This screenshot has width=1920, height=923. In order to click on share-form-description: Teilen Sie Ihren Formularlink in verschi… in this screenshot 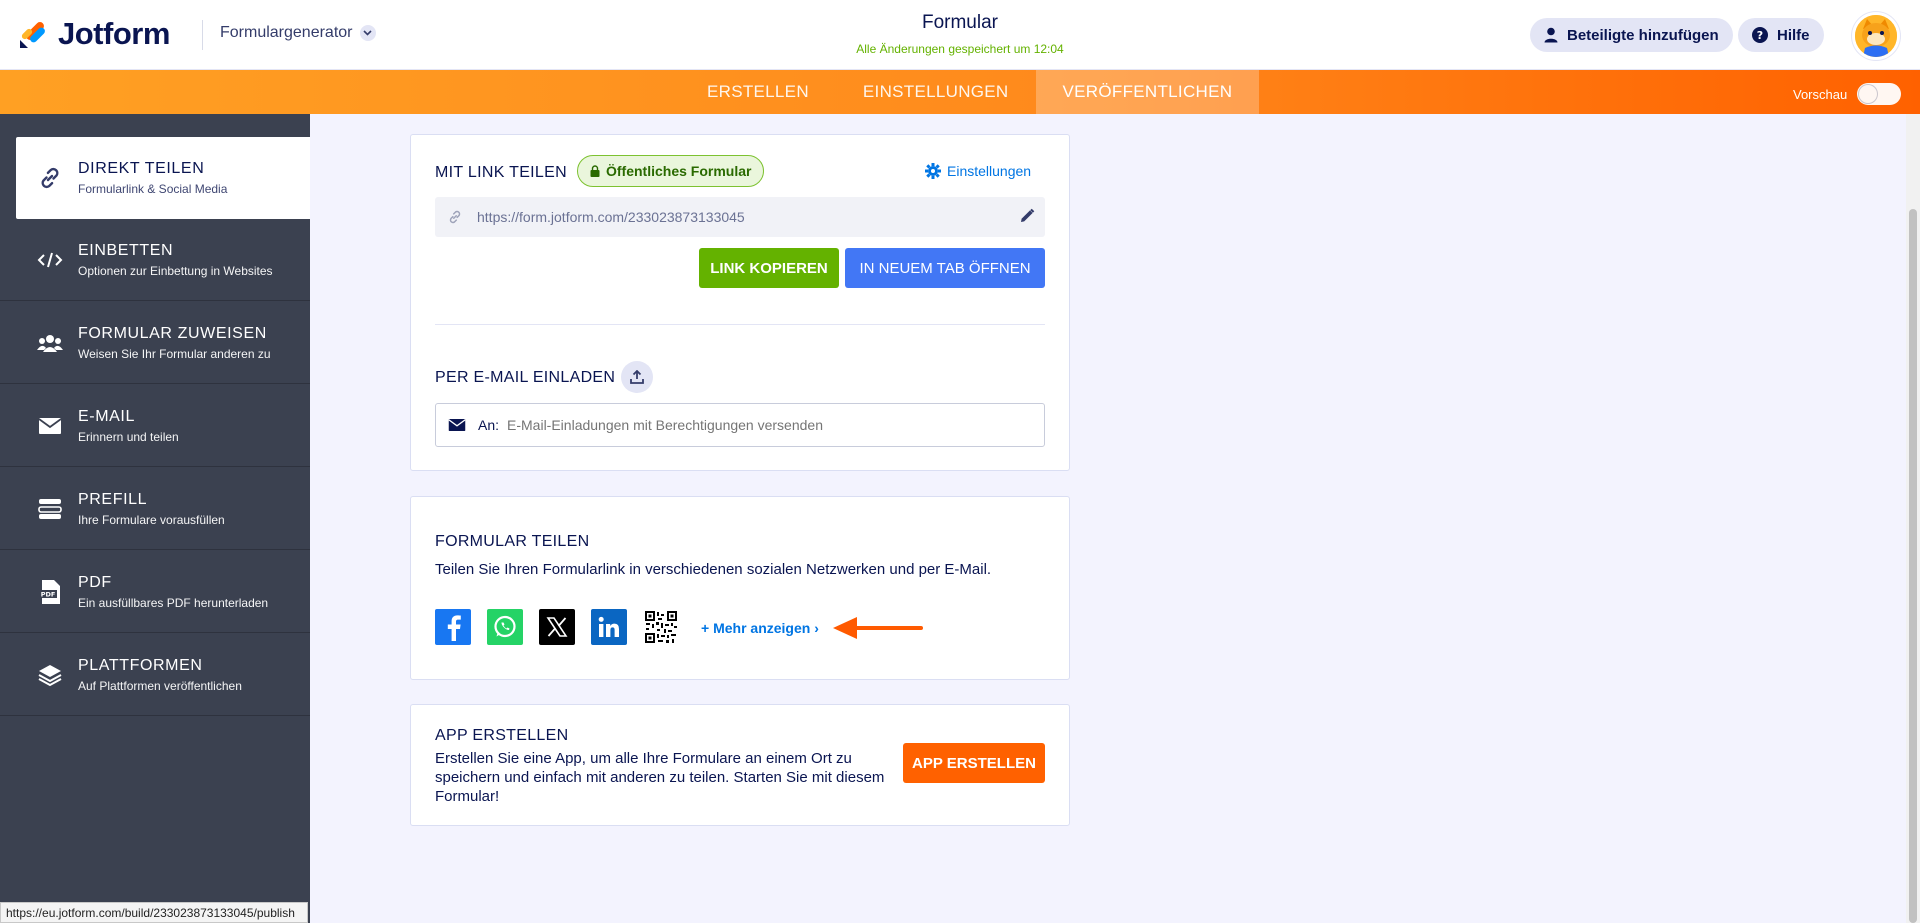, I will do `click(713, 569)`.